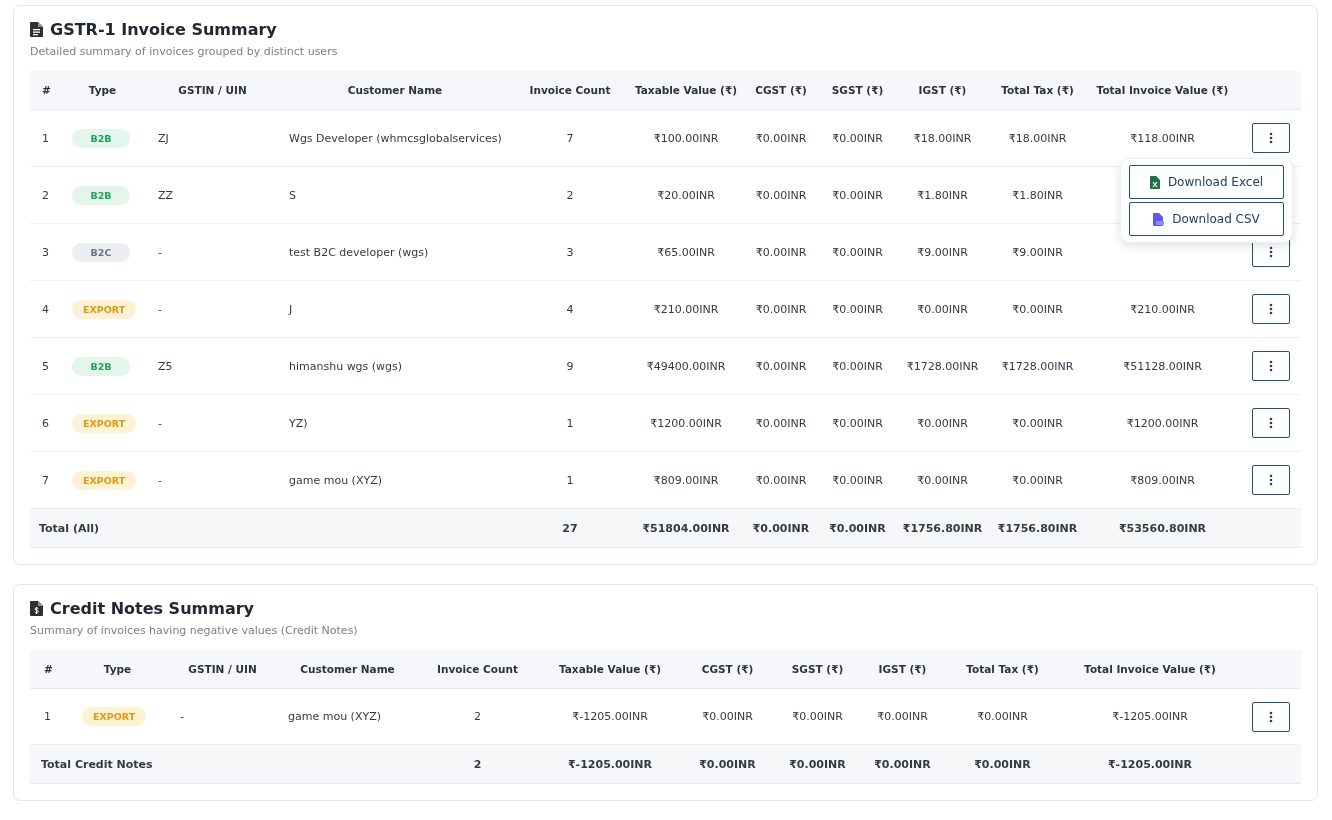 Image resolution: width=1332 pixels, height=820 pixels. I want to click on row-number: 7, so click(45, 480).